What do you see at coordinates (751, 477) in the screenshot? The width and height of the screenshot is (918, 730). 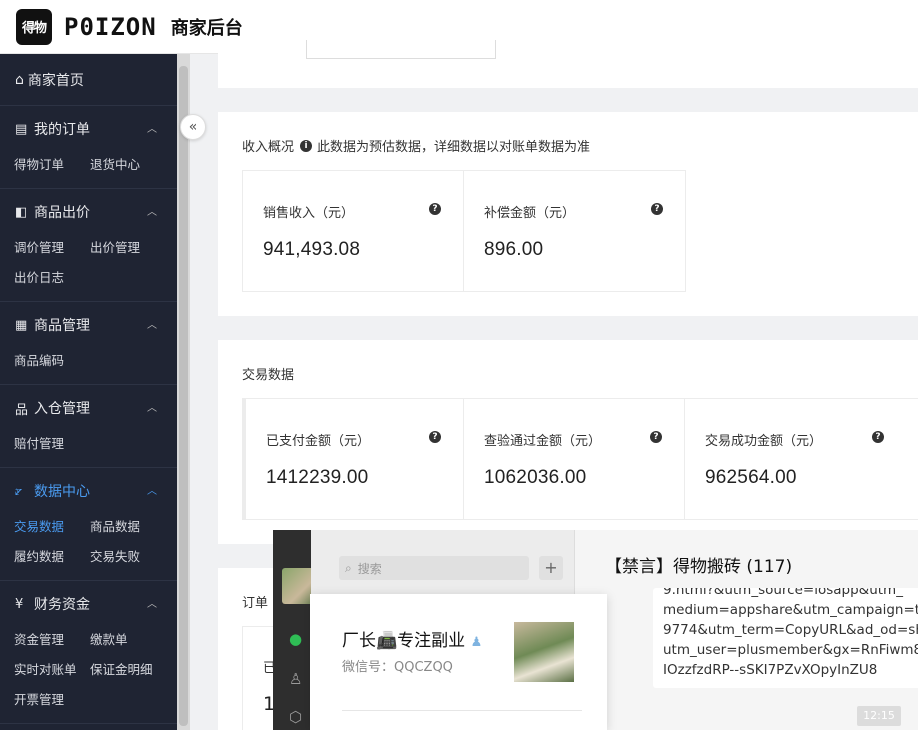 I see `stat-value: 962564.00` at bounding box center [751, 477].